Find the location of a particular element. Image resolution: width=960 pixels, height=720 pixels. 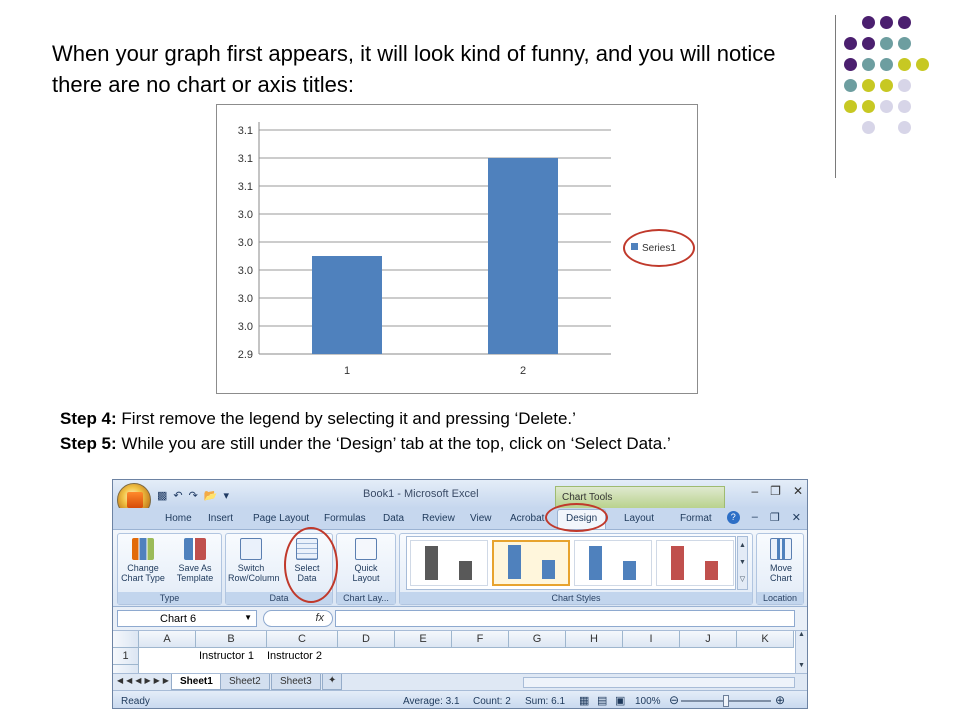

save-as-template-button: Save As Template is located at coordinates (195, 560).